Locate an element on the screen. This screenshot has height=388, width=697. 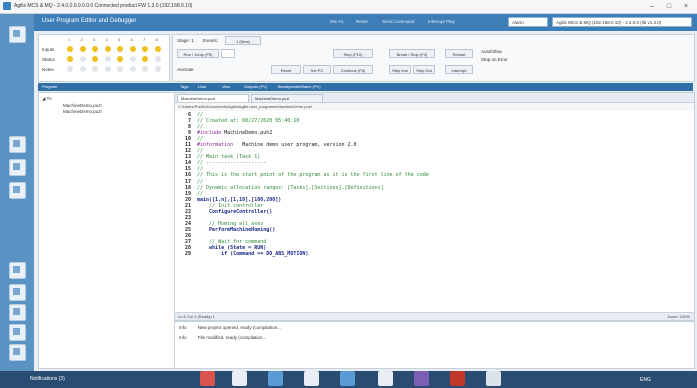
menu-ms-a1: MS-A1 is located at coordinates (337, 21).